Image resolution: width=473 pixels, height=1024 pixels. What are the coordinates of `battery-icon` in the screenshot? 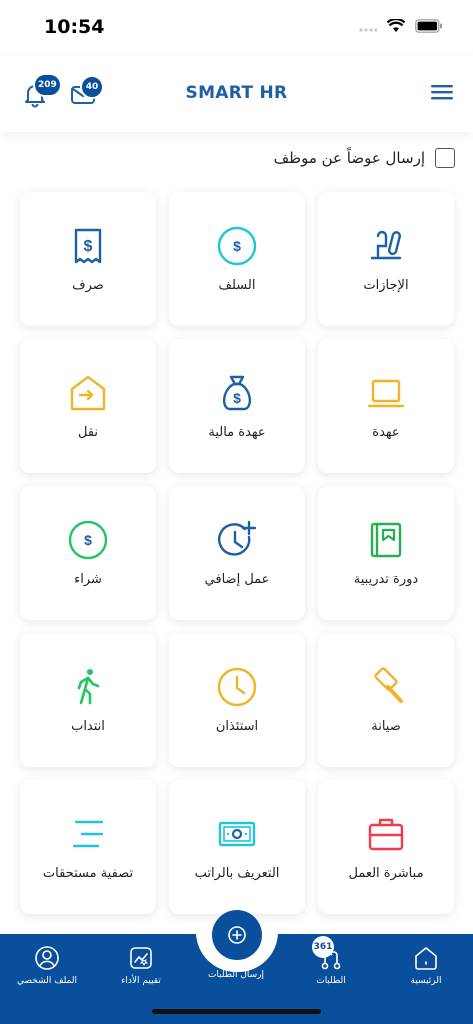 It's located at (429, 27).